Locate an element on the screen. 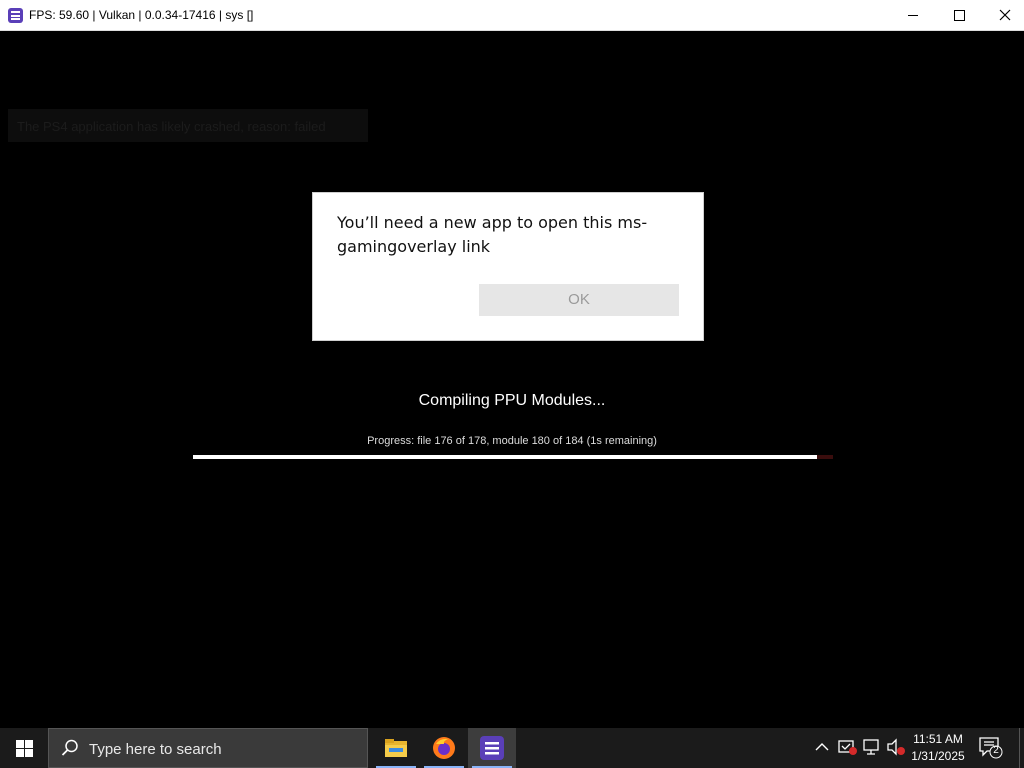 This screenshot has height=768, width=1024. taskbar-search: Type here to search is located at coordinates (208, 748).